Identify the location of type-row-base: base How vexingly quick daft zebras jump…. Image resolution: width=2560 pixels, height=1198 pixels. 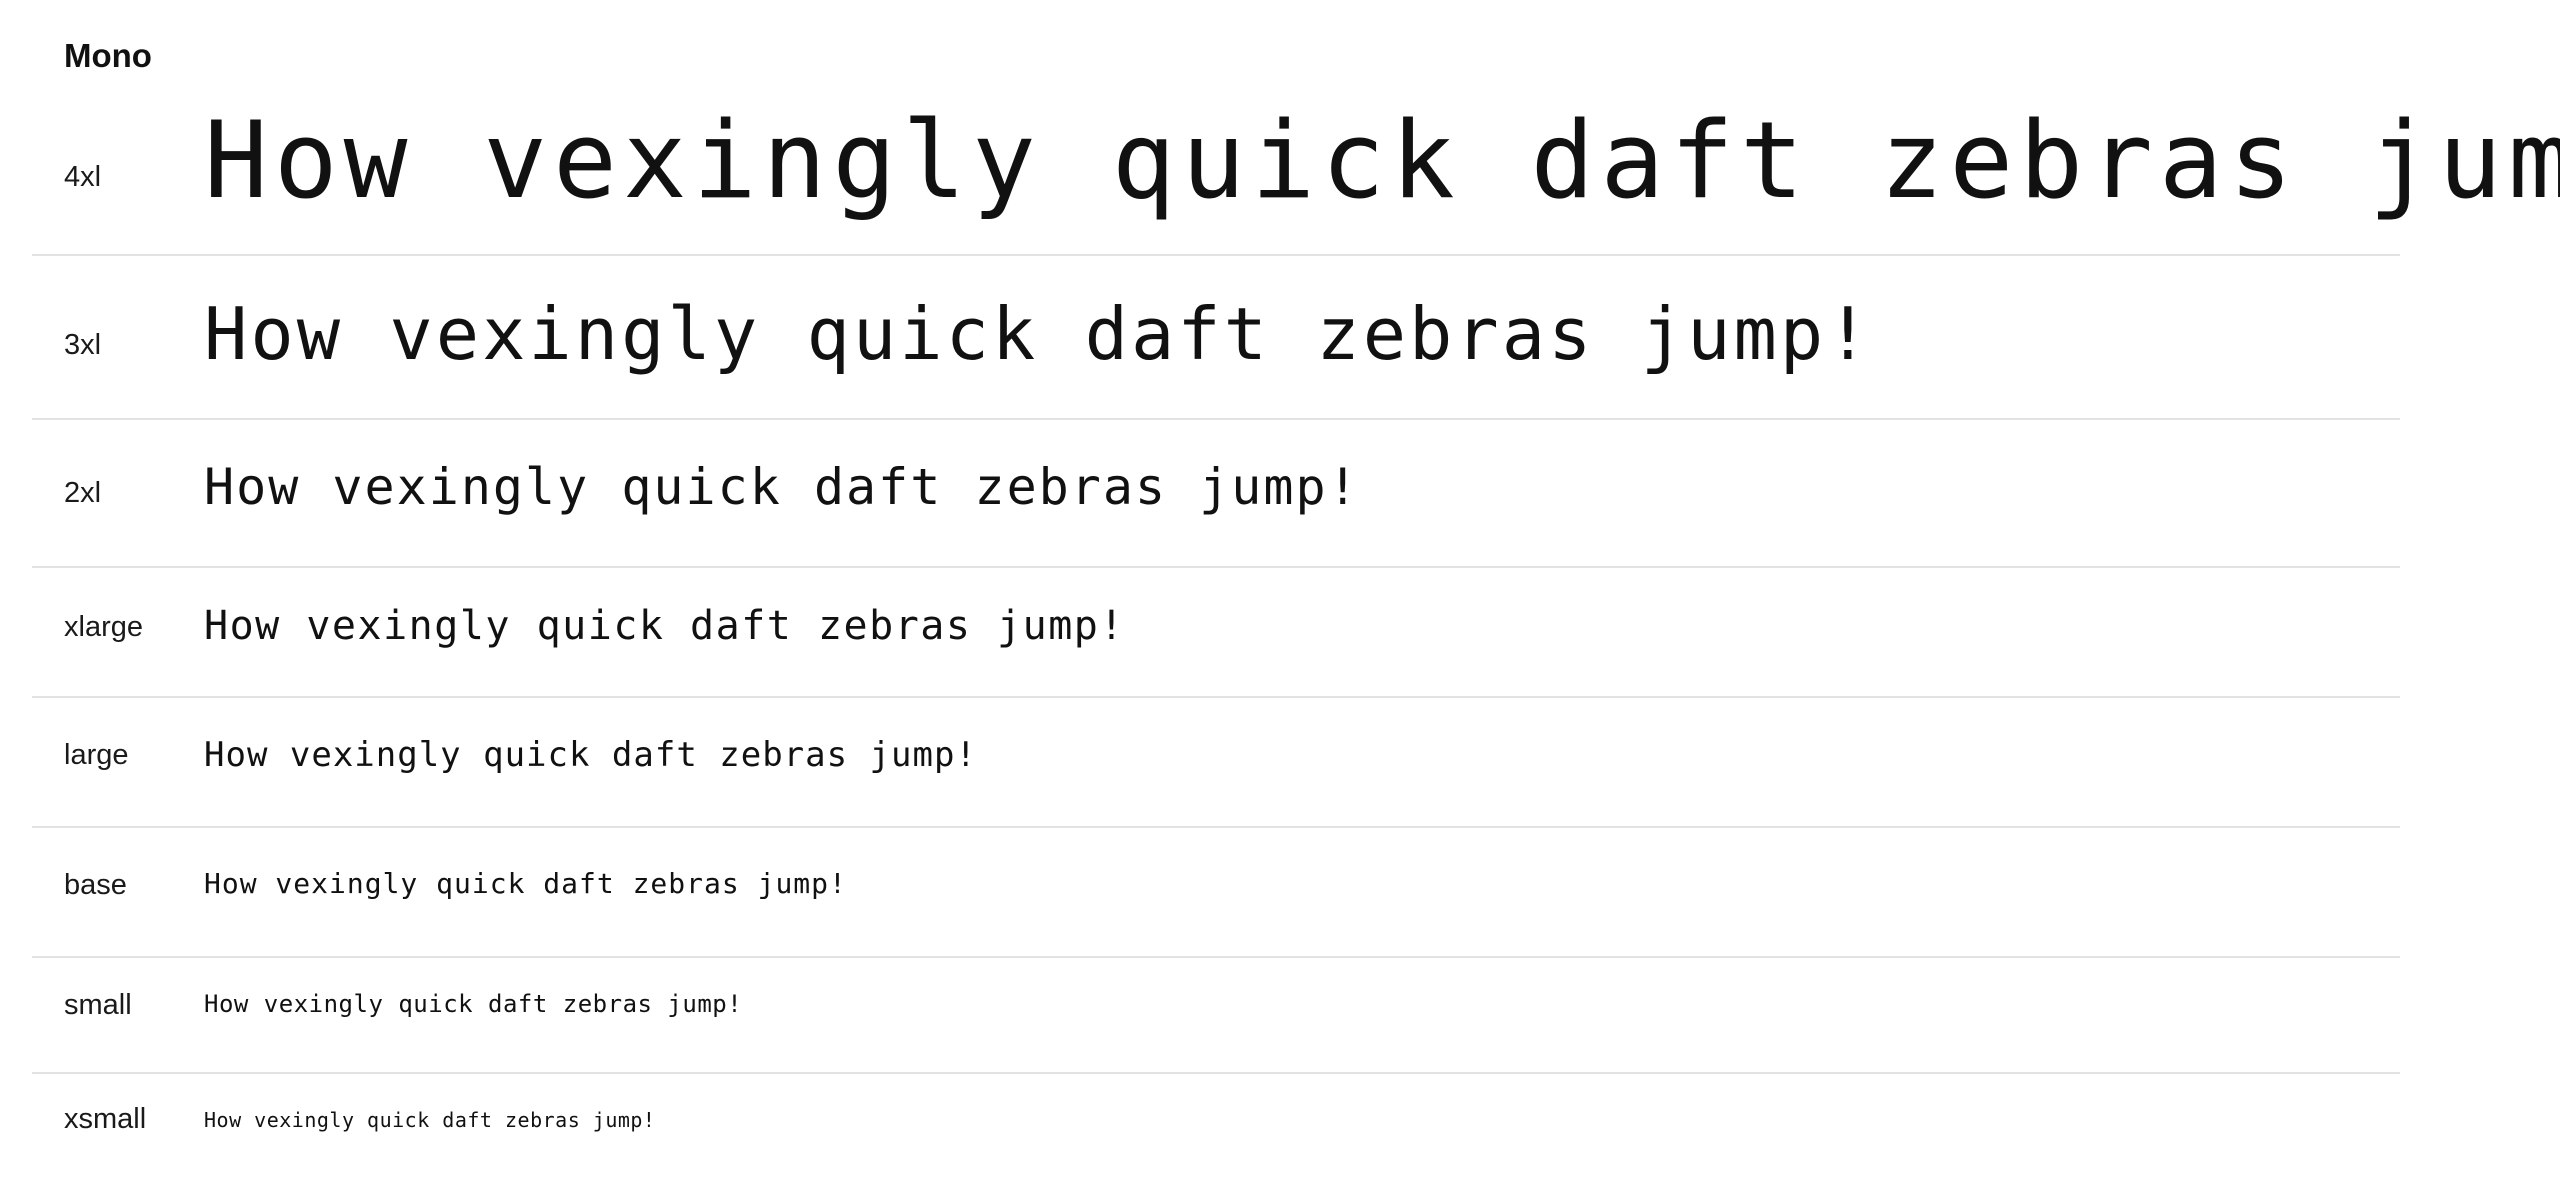
(1216, 893).